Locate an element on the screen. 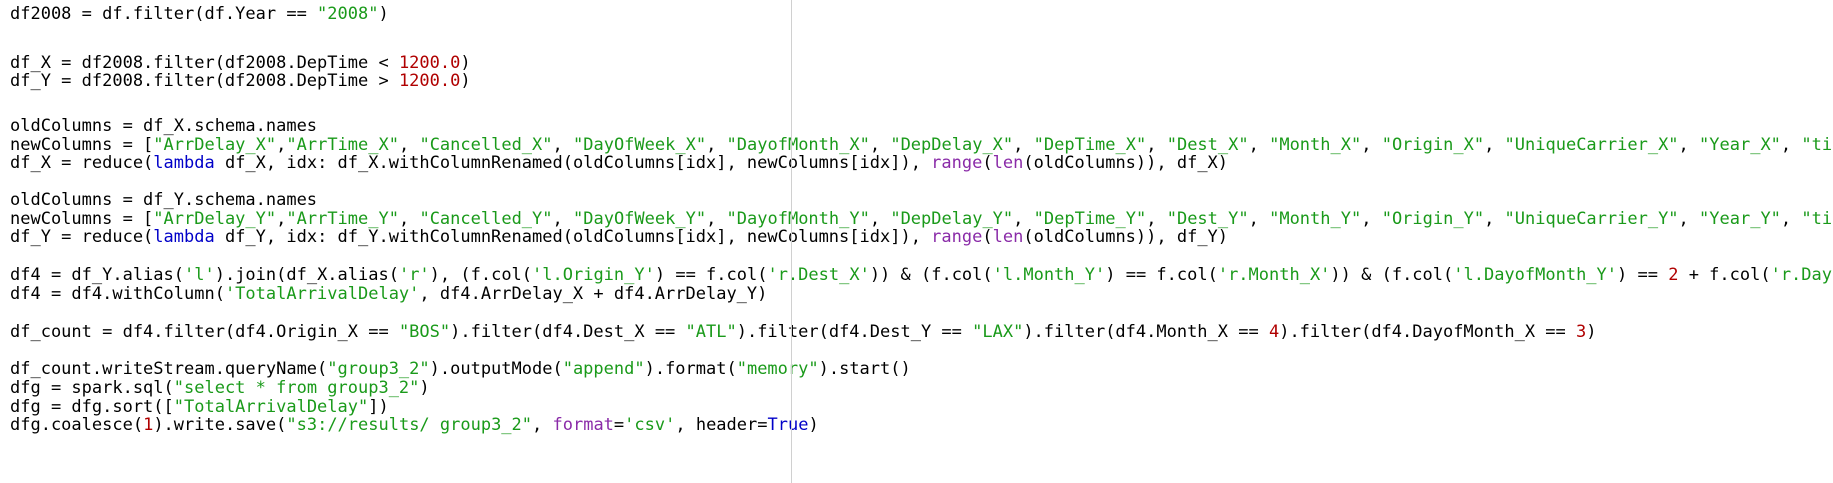 This screenshot has height=483, width=1833. code-token-string: "select * from group3_2" is located at coordinates (296, 388).